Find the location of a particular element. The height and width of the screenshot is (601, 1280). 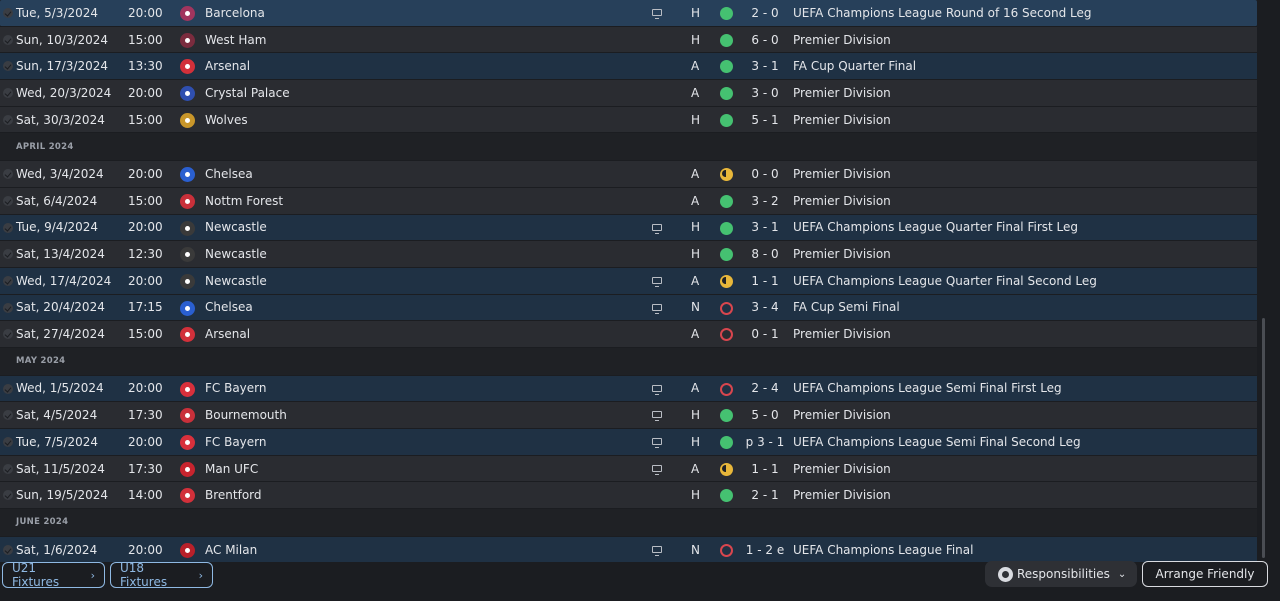

score: 3 - 2 is located at coordinates (765, 201).